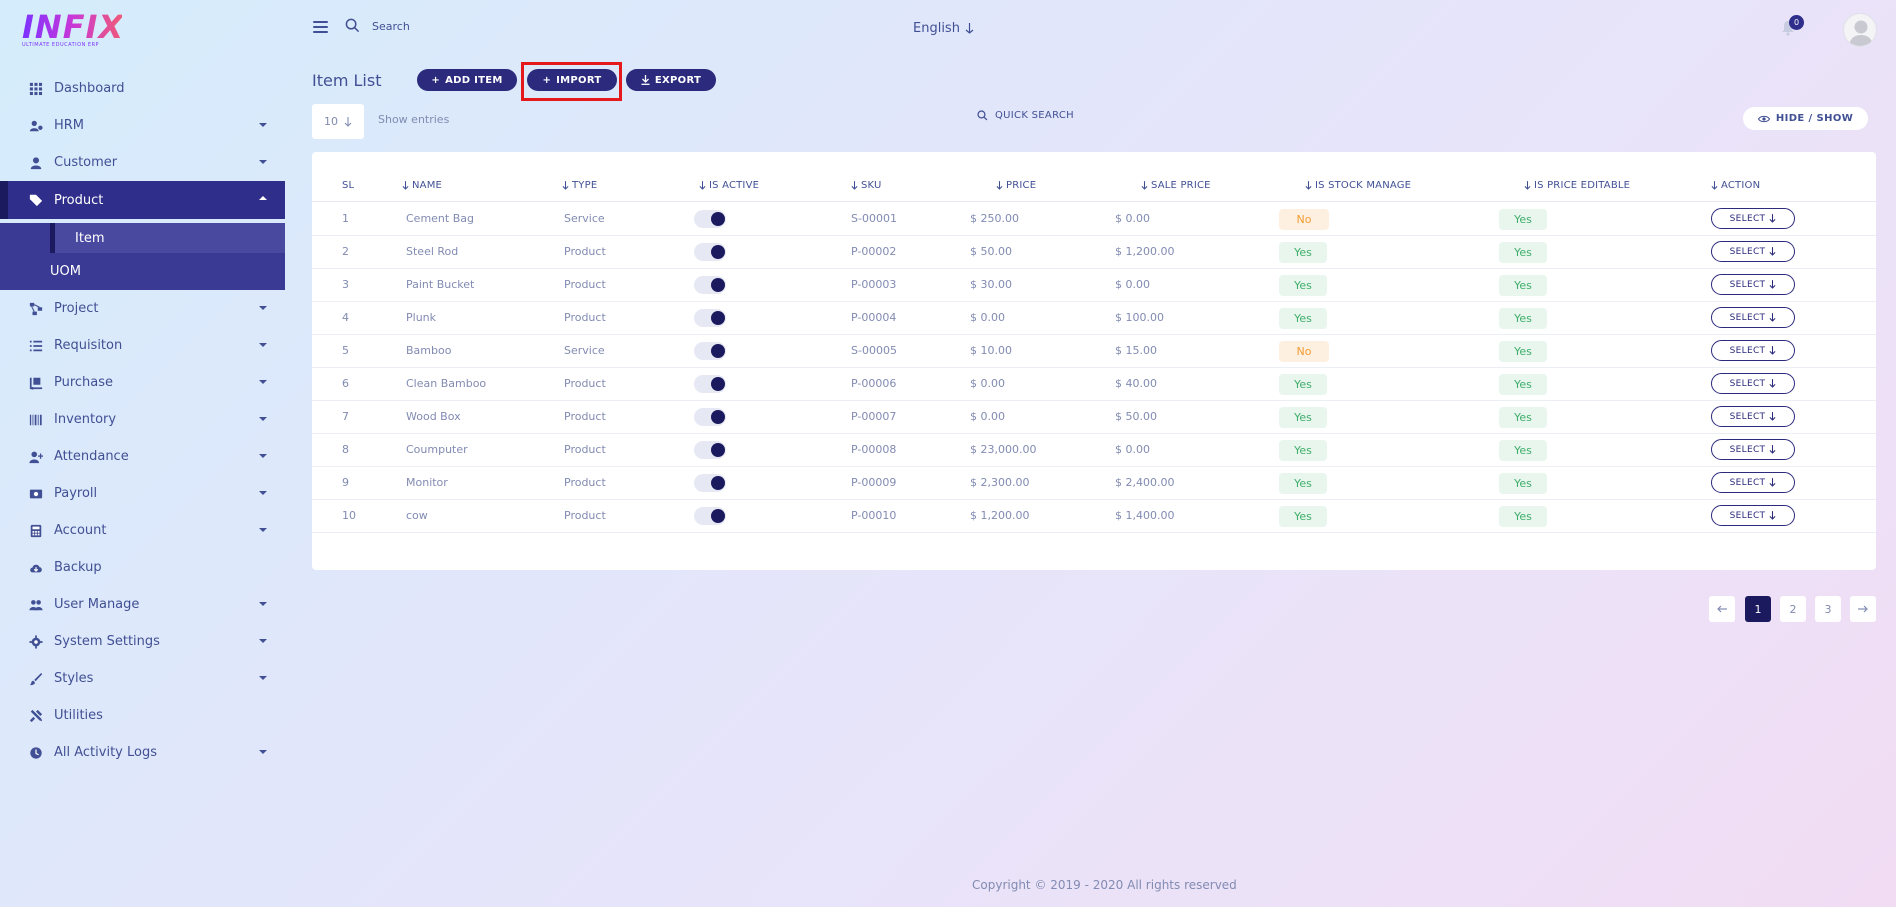 This screenshot has height=907, width=1896. Describe the element at coordinates (874, 515) in the screenshot. I see `cell-sku: P-00010` at that location.